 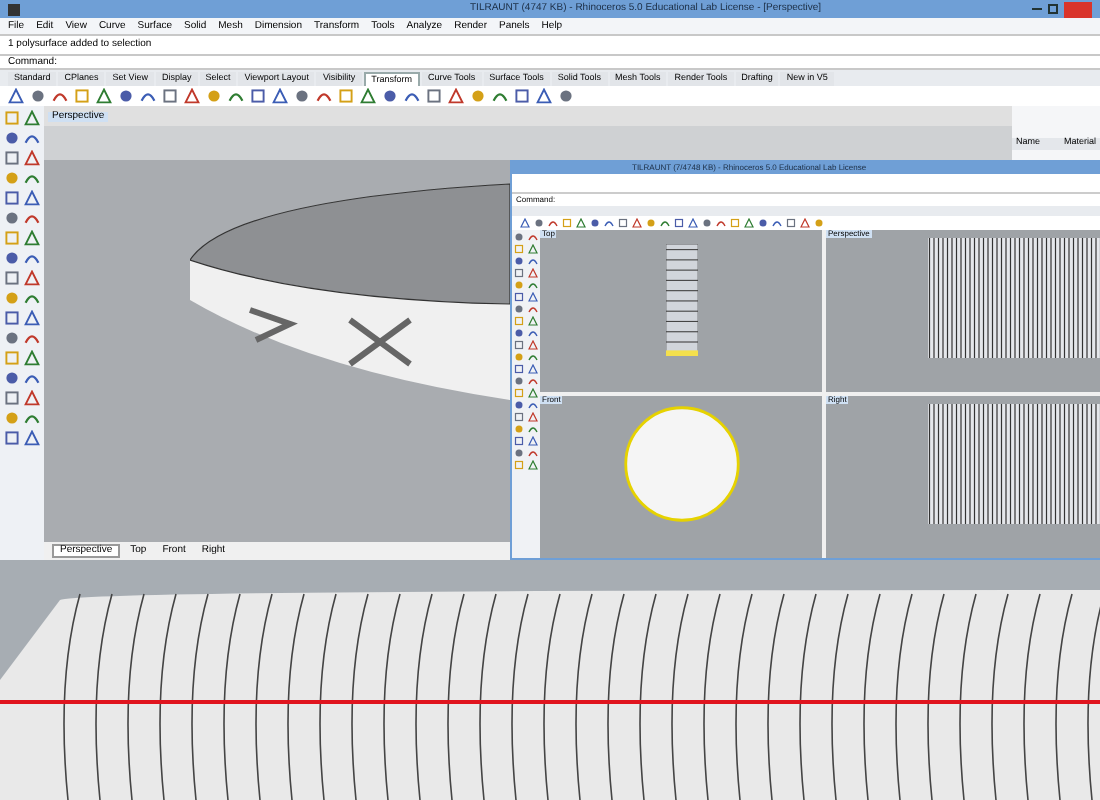 I want to click on maximize-icon, so click(x=1053, y=9).